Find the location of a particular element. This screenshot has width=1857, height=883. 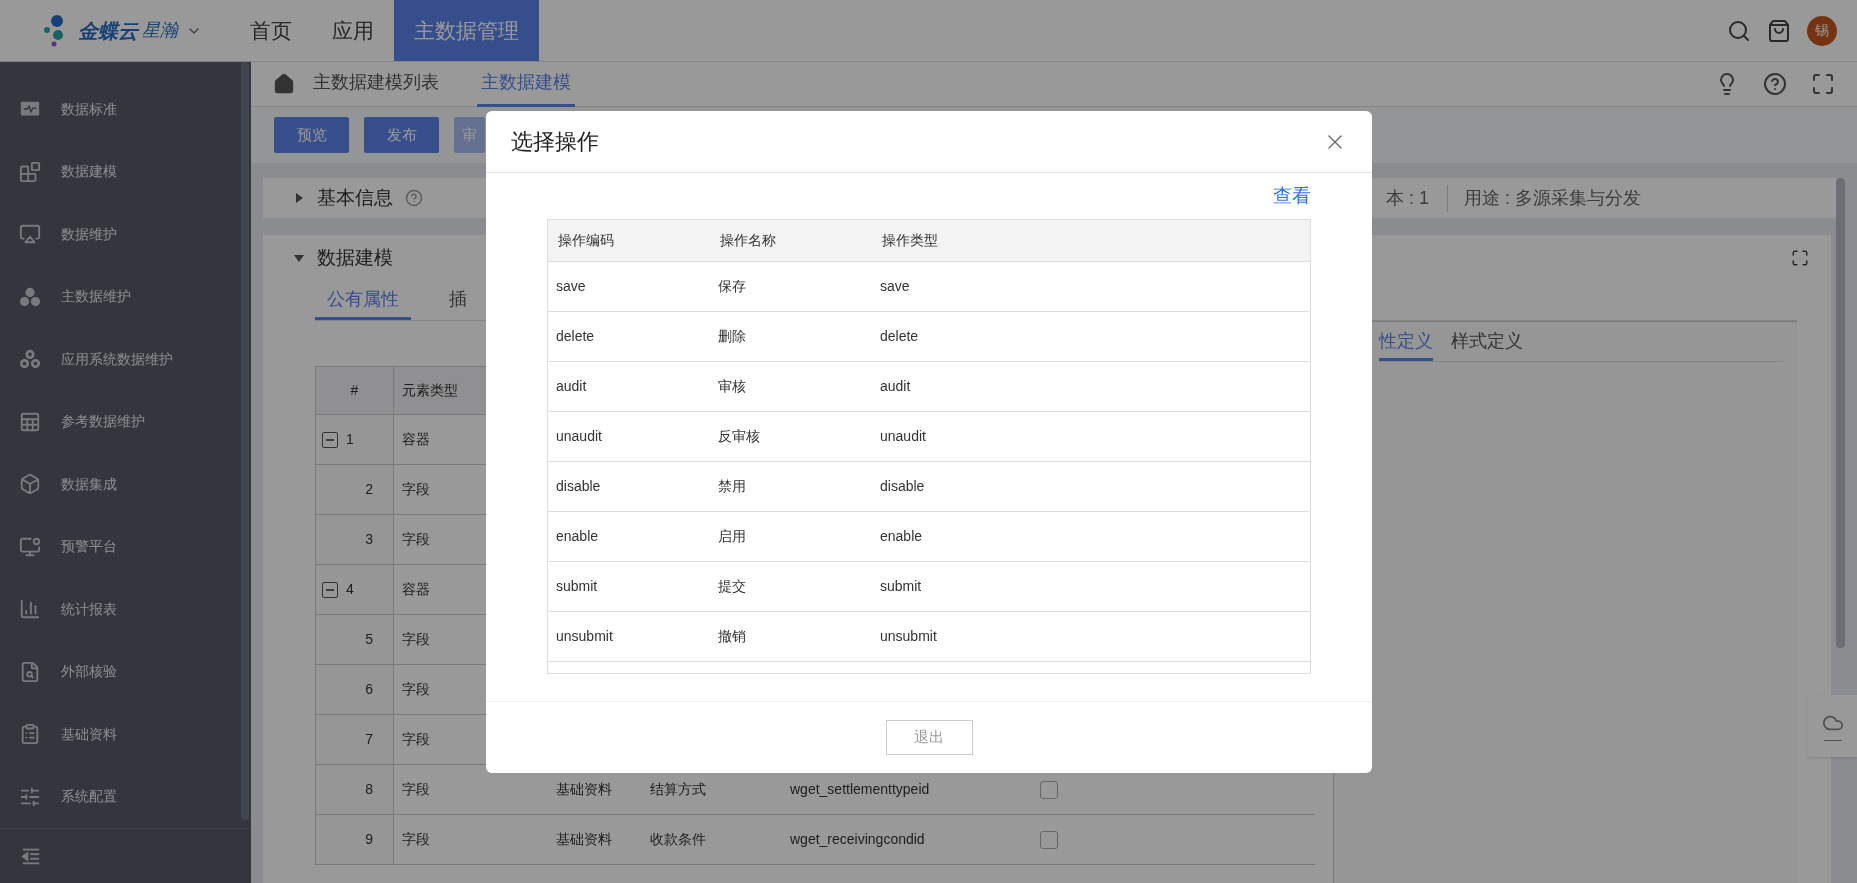

sidebar-scrollbar is located at coordinates (245, 441).